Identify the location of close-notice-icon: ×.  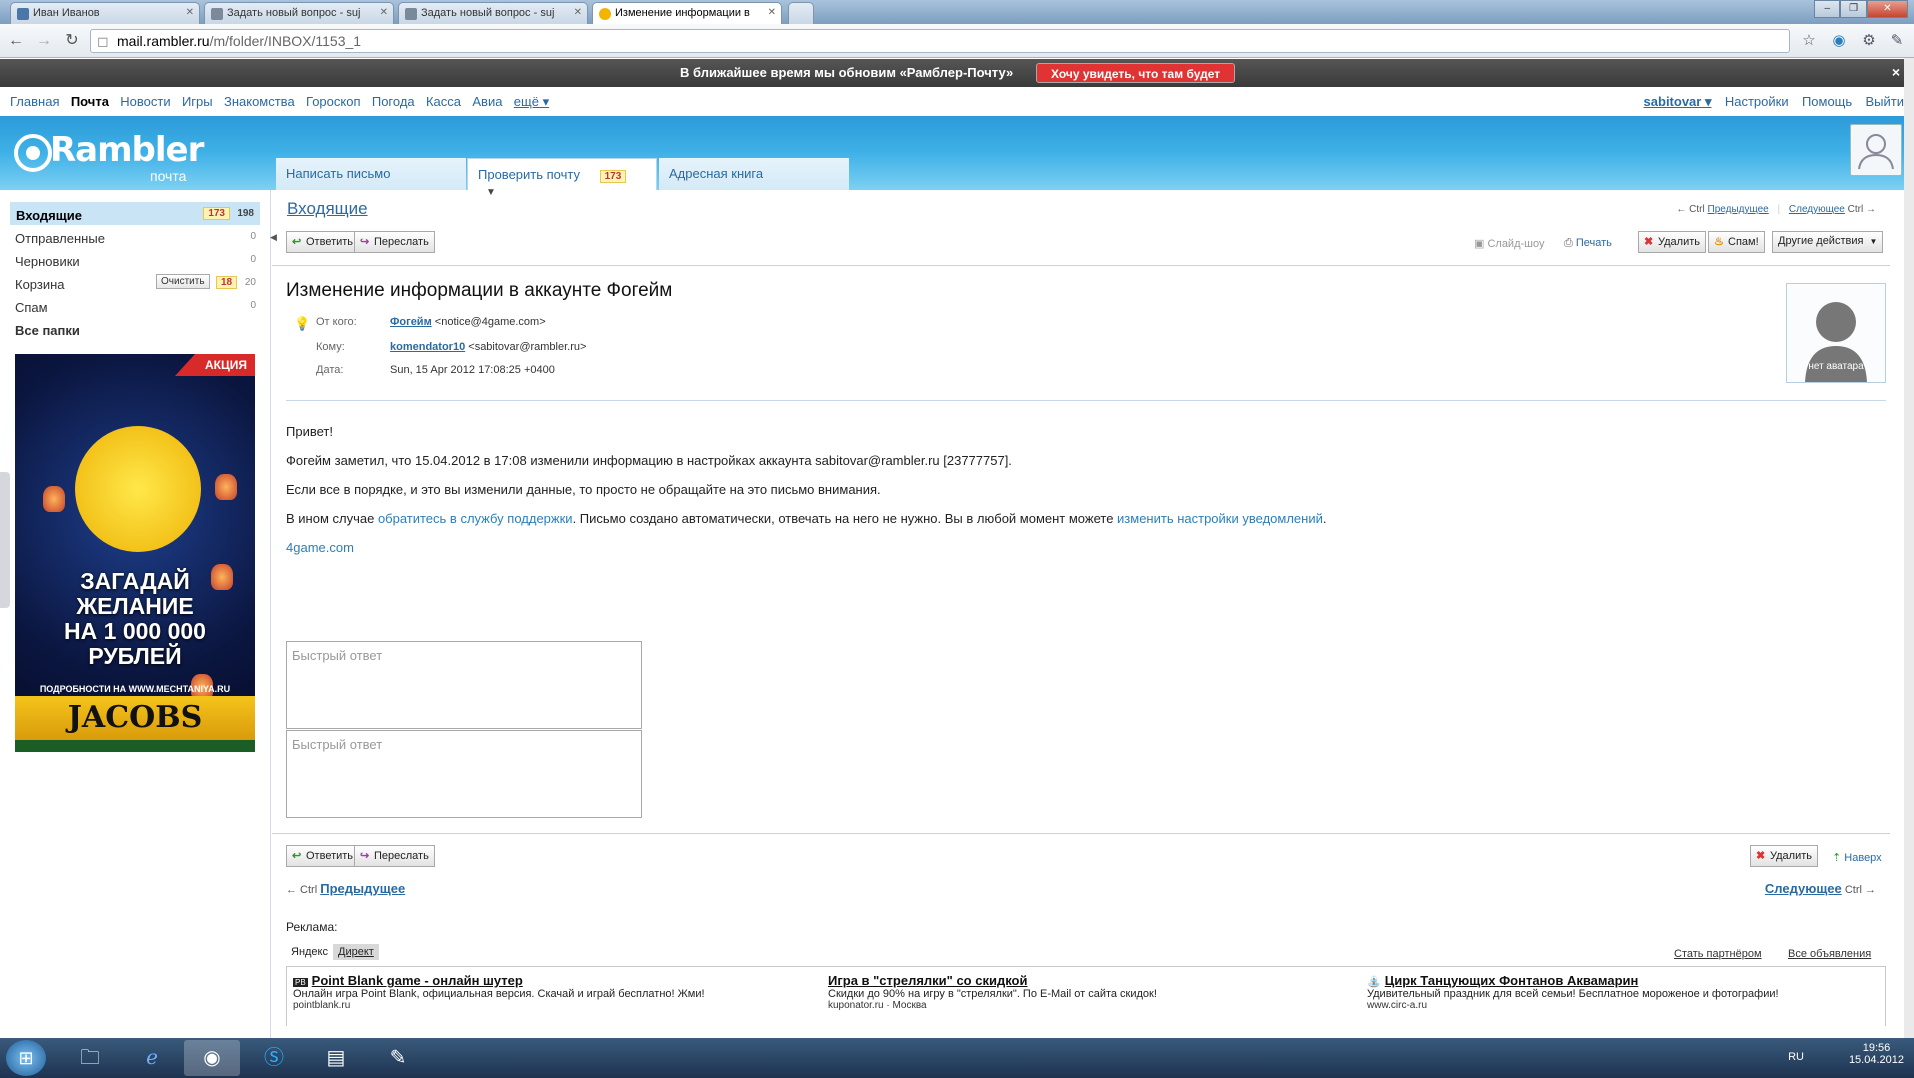
(1896, 72).